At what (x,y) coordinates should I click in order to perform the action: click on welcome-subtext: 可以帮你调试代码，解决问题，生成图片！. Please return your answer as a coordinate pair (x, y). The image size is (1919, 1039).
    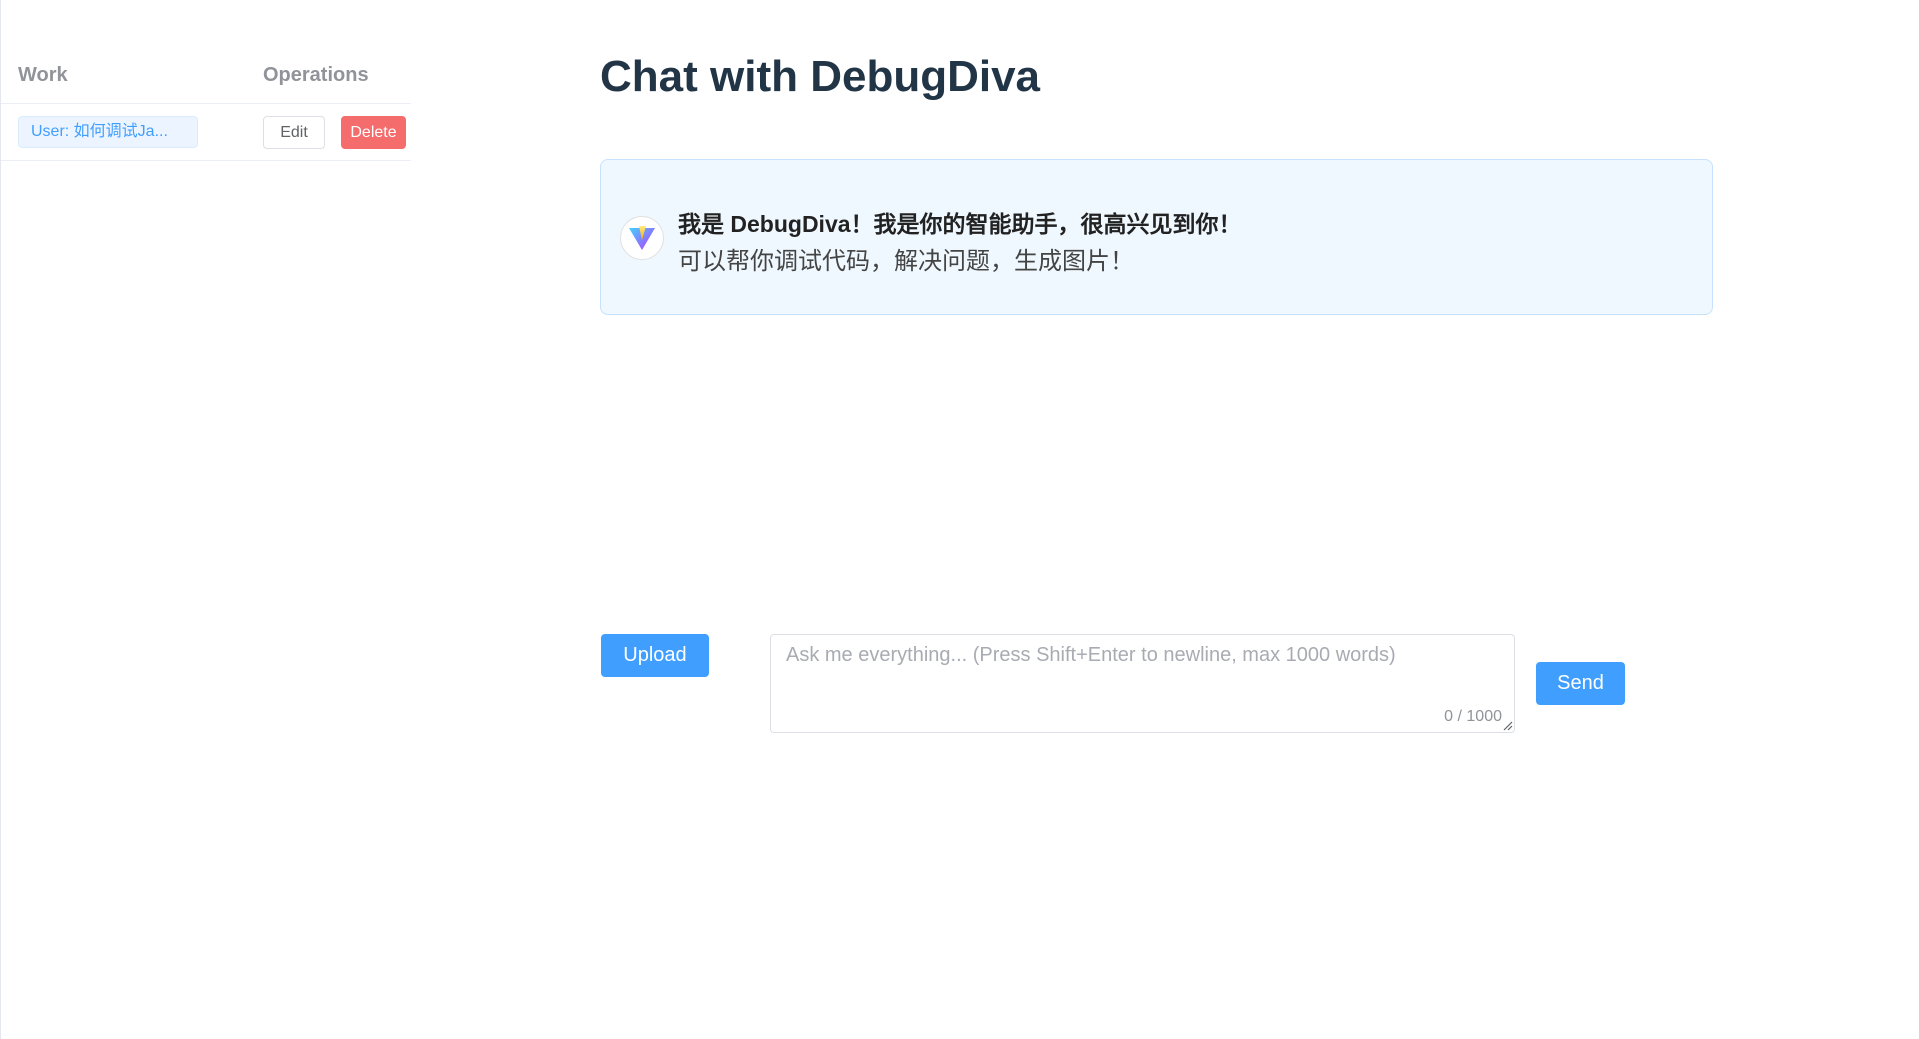
    Looking at the image, I should click on (906, 261).